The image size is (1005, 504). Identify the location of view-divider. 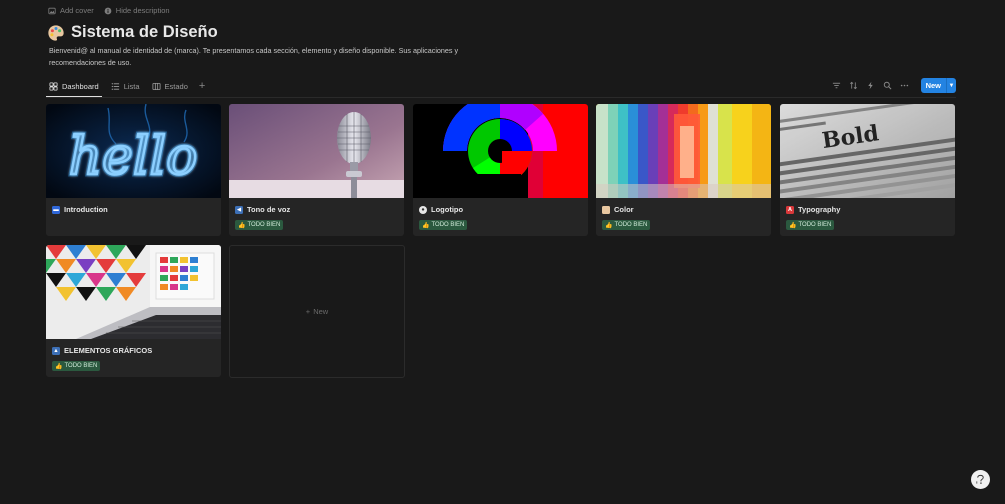
(501, 97).